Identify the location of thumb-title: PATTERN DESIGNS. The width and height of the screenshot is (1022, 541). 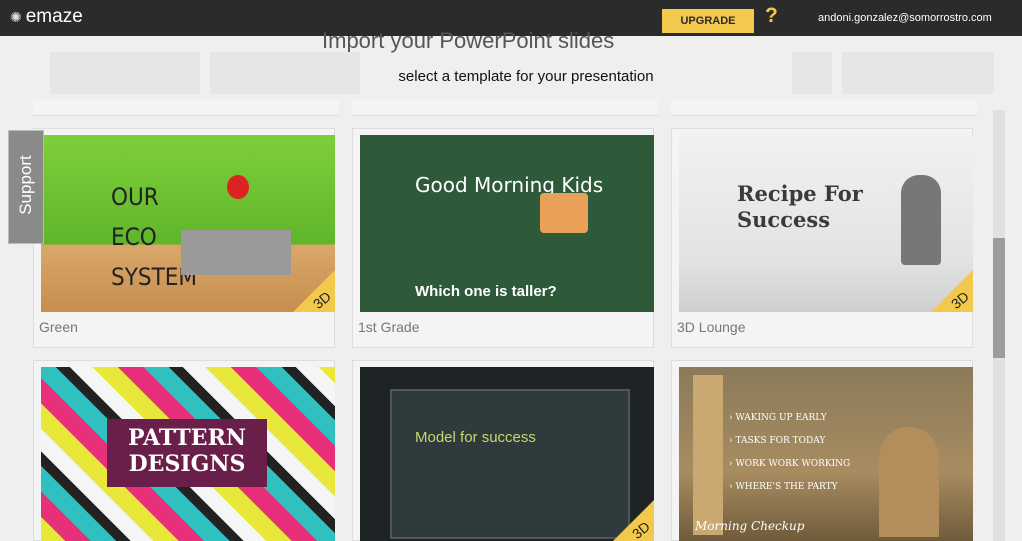
(187, 451).